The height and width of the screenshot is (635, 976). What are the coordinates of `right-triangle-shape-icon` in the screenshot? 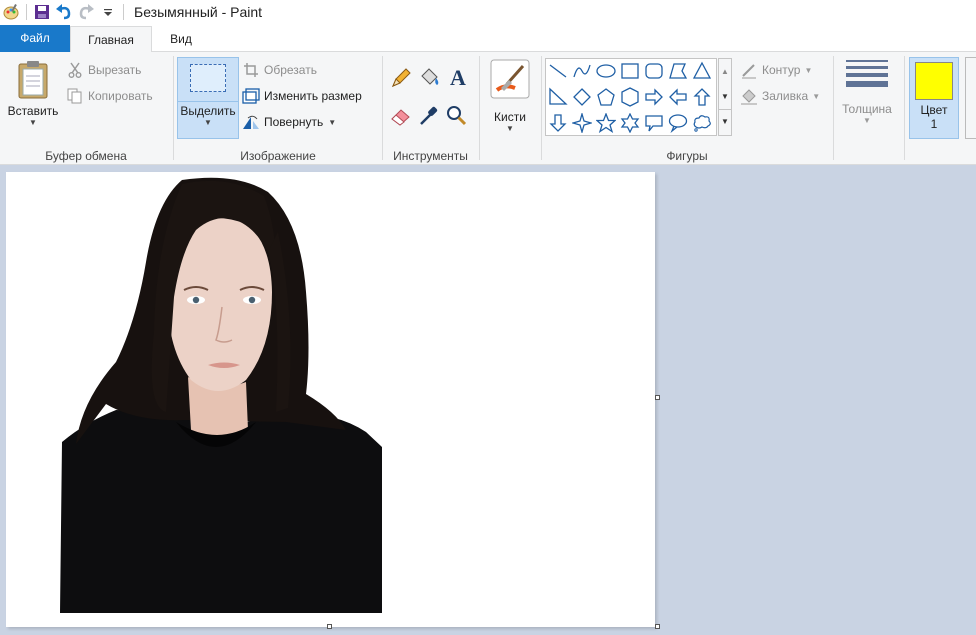 It's located at (558, 97).